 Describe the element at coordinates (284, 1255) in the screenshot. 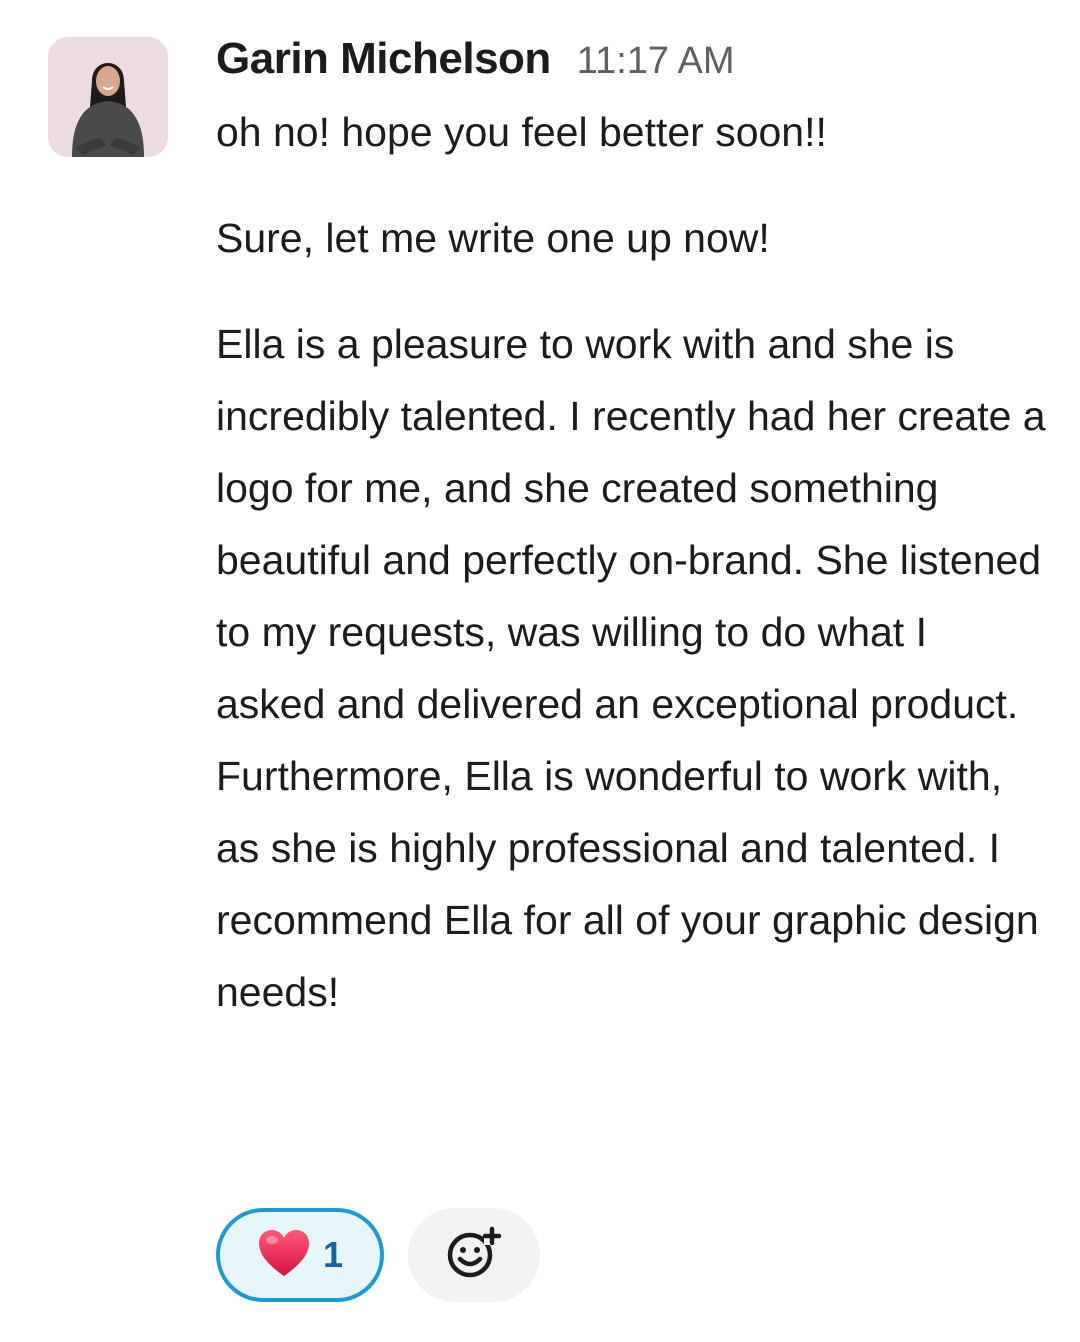

I see `heart-emoji-icon` at that location.